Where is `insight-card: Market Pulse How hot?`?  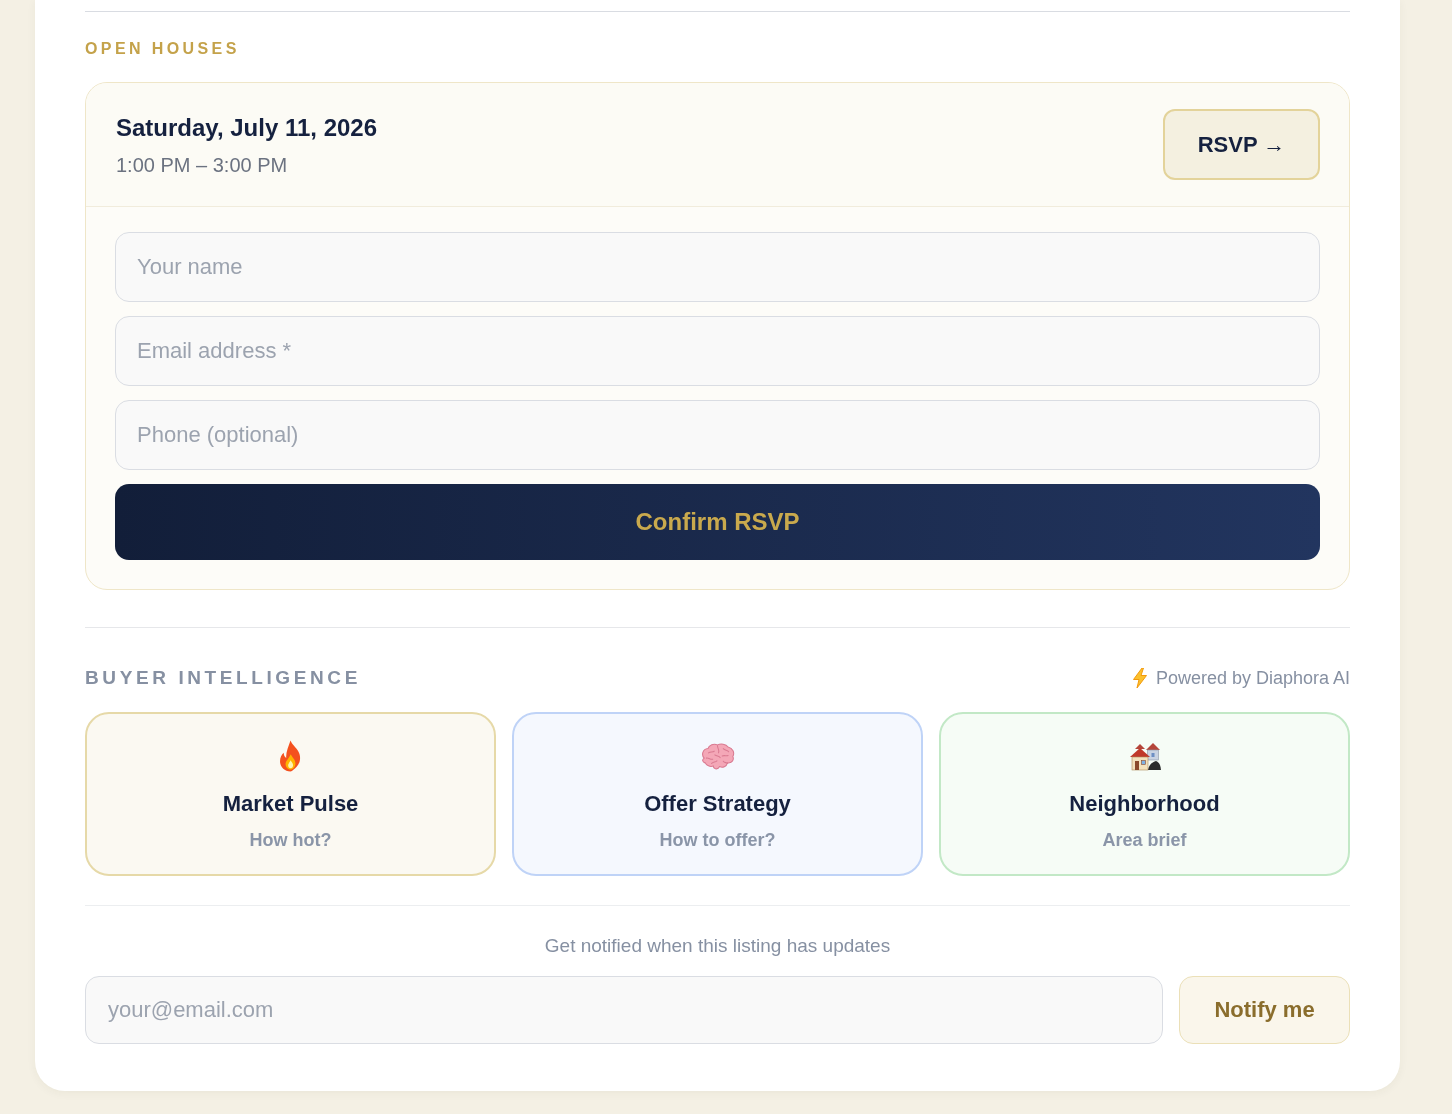
insight-card: Market Pulse How hot? is located at coordinates (290, 794).